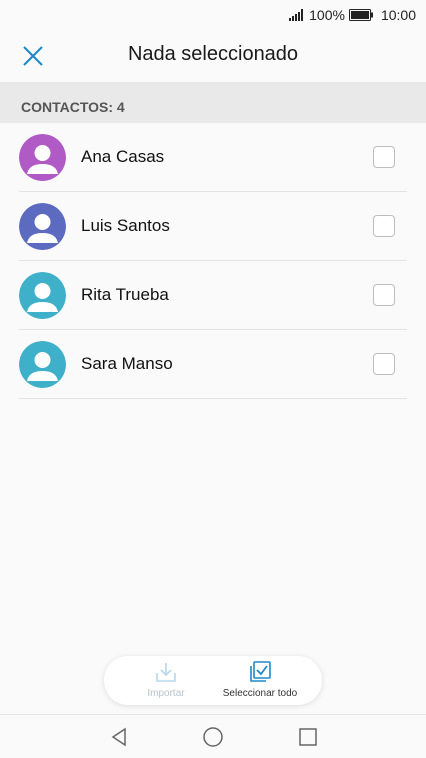 This screenshot has height=758, width=426. I want to click on system-navigation-bar, so click(213, 736).